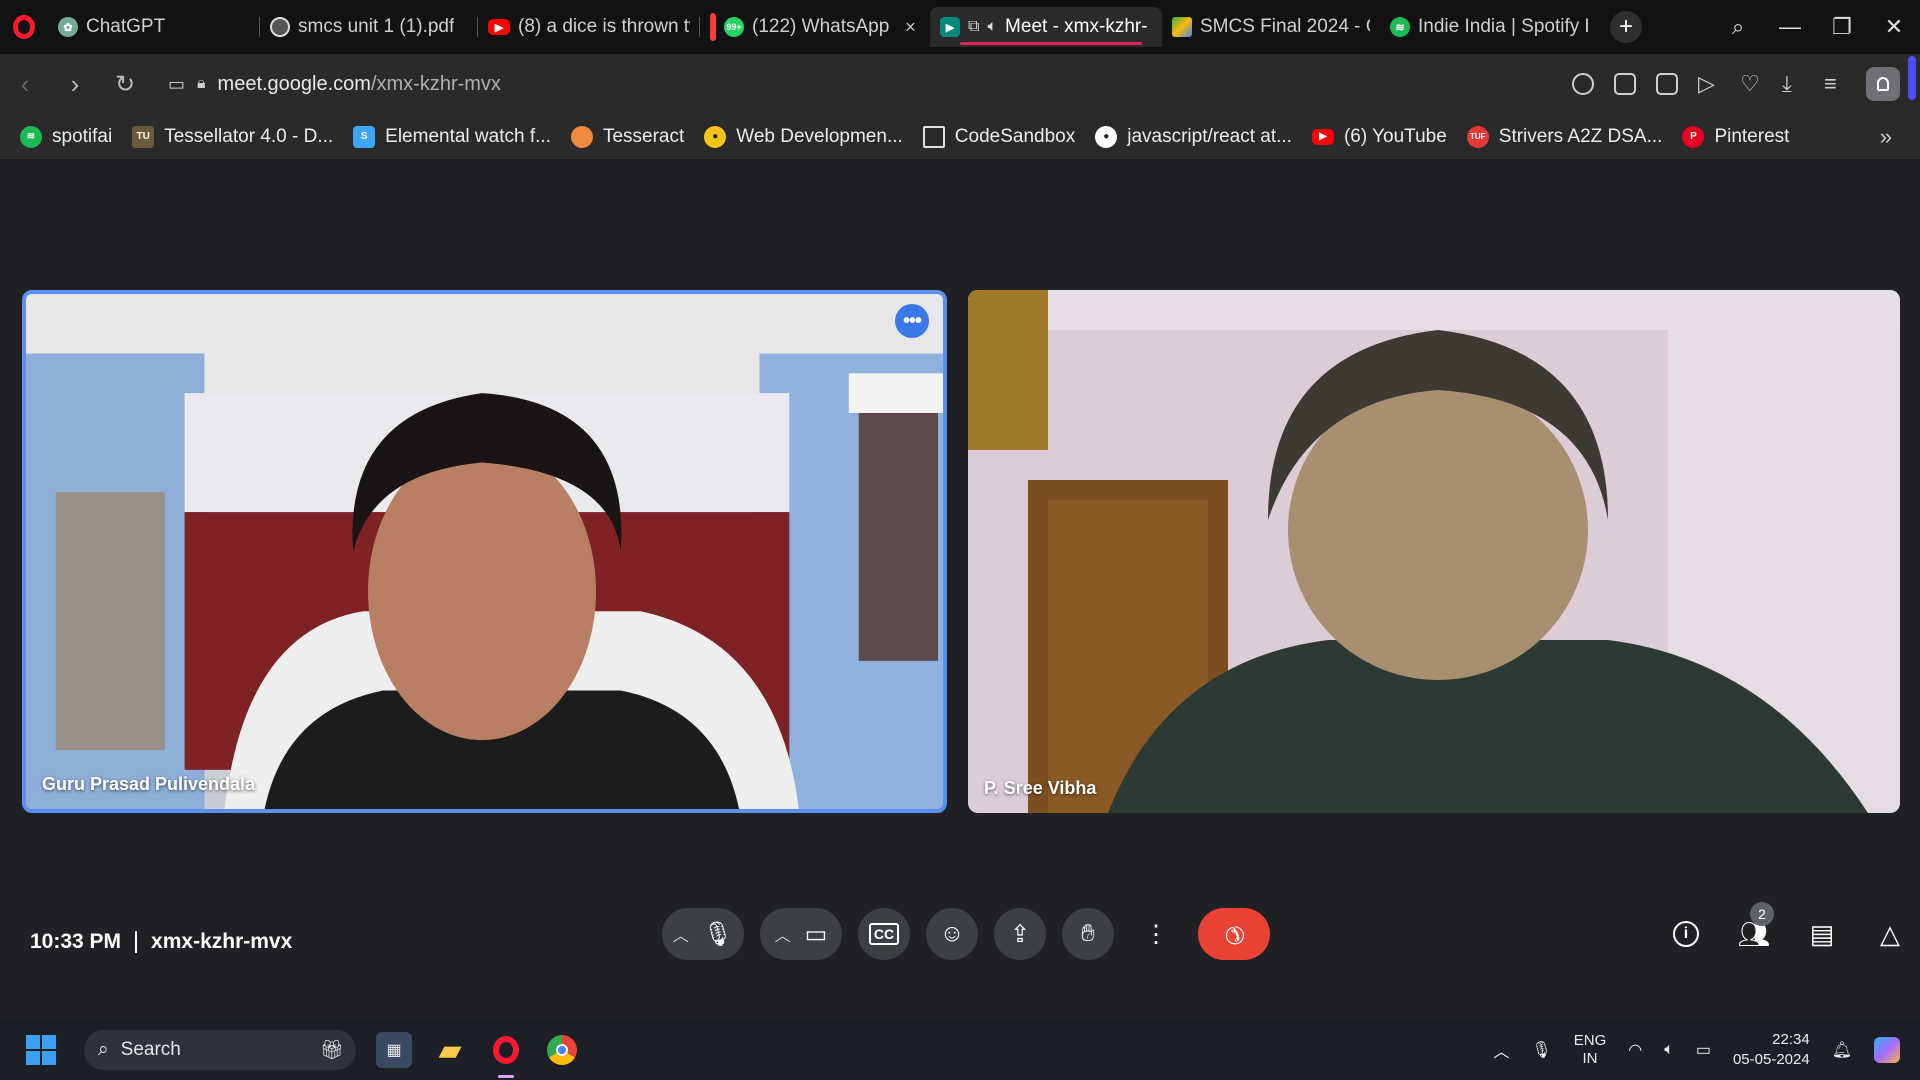 The image size is (1920, 1080). I want to click on tab-label: SMCS Final 2024 - Go, so click(1285, 26).